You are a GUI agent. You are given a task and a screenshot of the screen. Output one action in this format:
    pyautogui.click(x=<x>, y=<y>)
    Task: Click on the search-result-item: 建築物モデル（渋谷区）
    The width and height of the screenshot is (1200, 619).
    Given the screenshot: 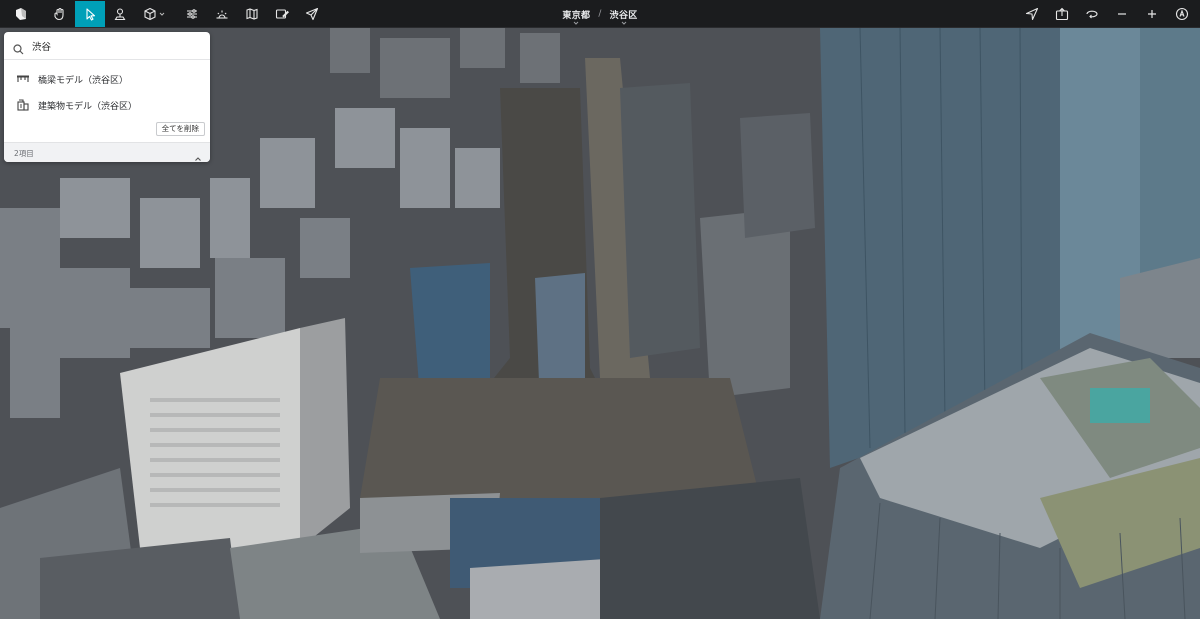 What is the action you would take?
    pyautogui.click(x=107, y=105)
    